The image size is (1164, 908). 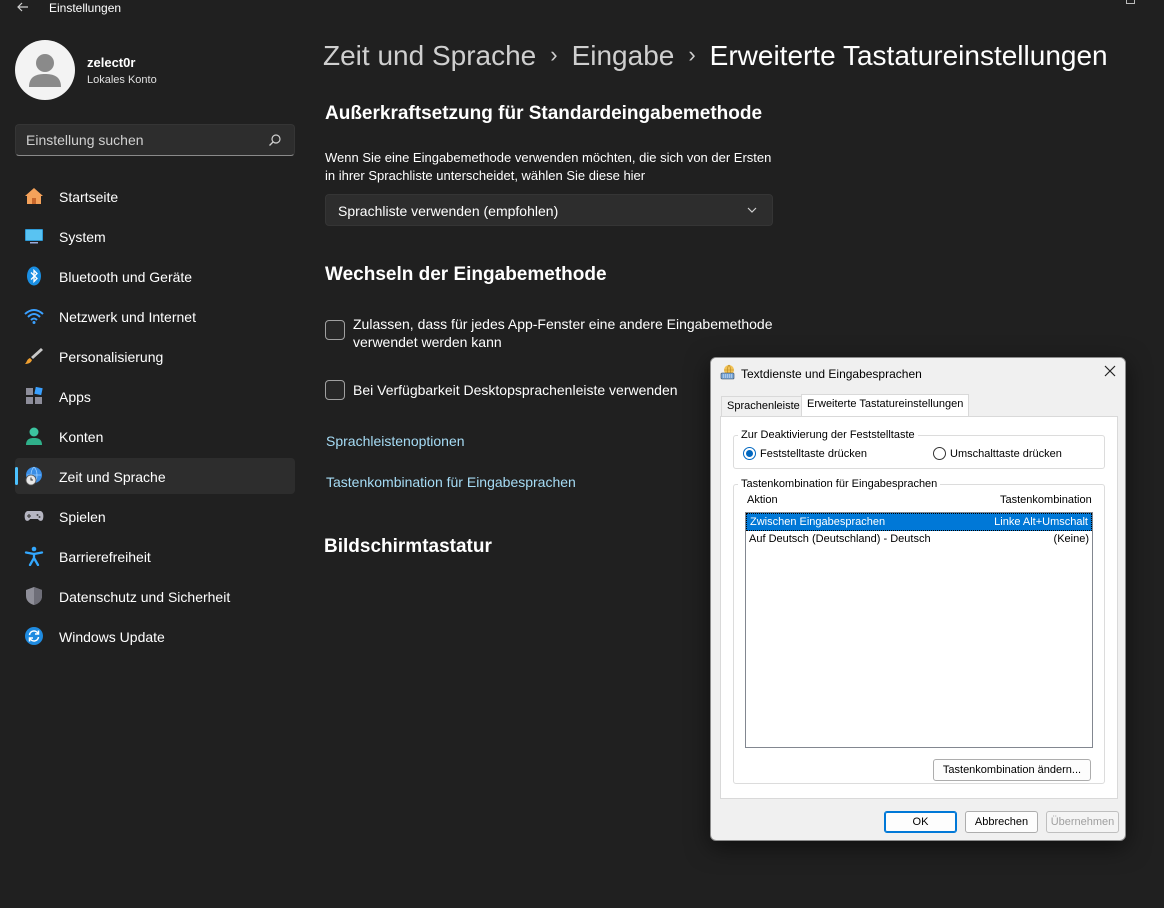 What do you see at coordinates (111, 62) in the screenshot?
I see `user-name: zelect0r` at bounding box center [111, 62].